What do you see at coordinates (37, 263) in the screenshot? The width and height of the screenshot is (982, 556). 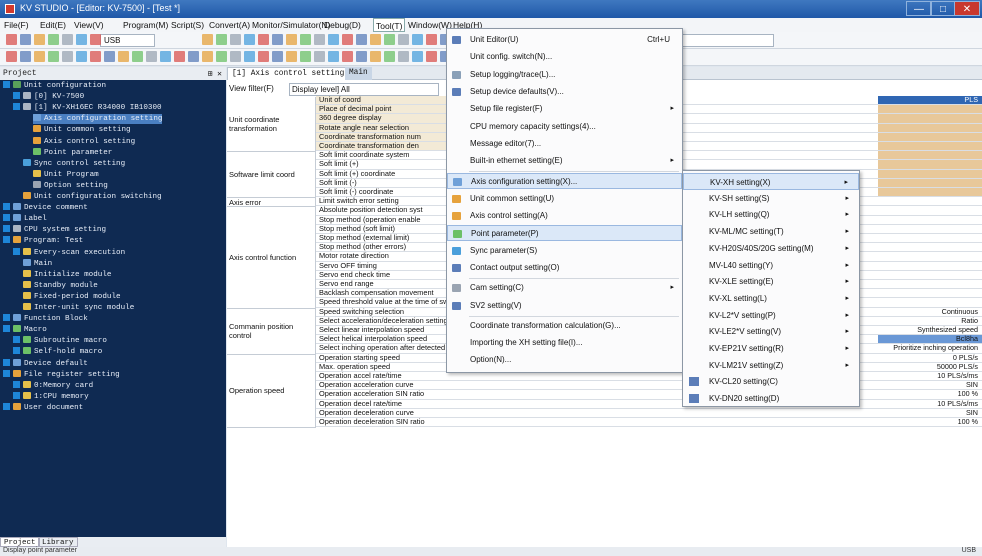 I see `tree-item: Main` at bounding box center [37, 263].